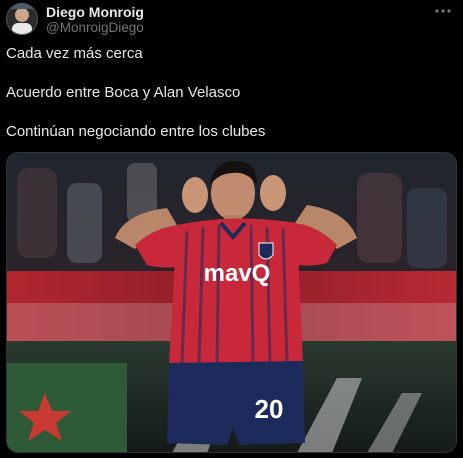  What do you see at coordinates (443, 11) in the screenshot?
I see `more-options-icon` at bounding box center [443, 11].